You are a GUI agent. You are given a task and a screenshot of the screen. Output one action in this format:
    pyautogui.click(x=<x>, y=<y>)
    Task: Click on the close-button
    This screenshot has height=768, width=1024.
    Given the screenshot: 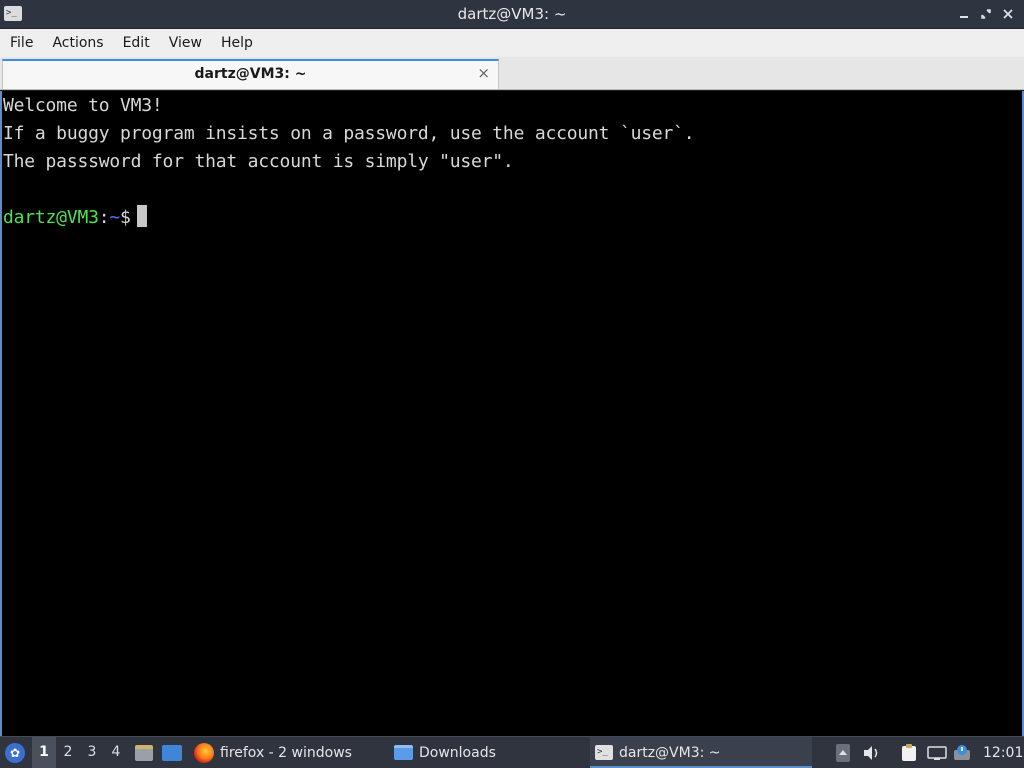 What is the action you would take?
    pyautogui.click(x=1008, y=14)
    